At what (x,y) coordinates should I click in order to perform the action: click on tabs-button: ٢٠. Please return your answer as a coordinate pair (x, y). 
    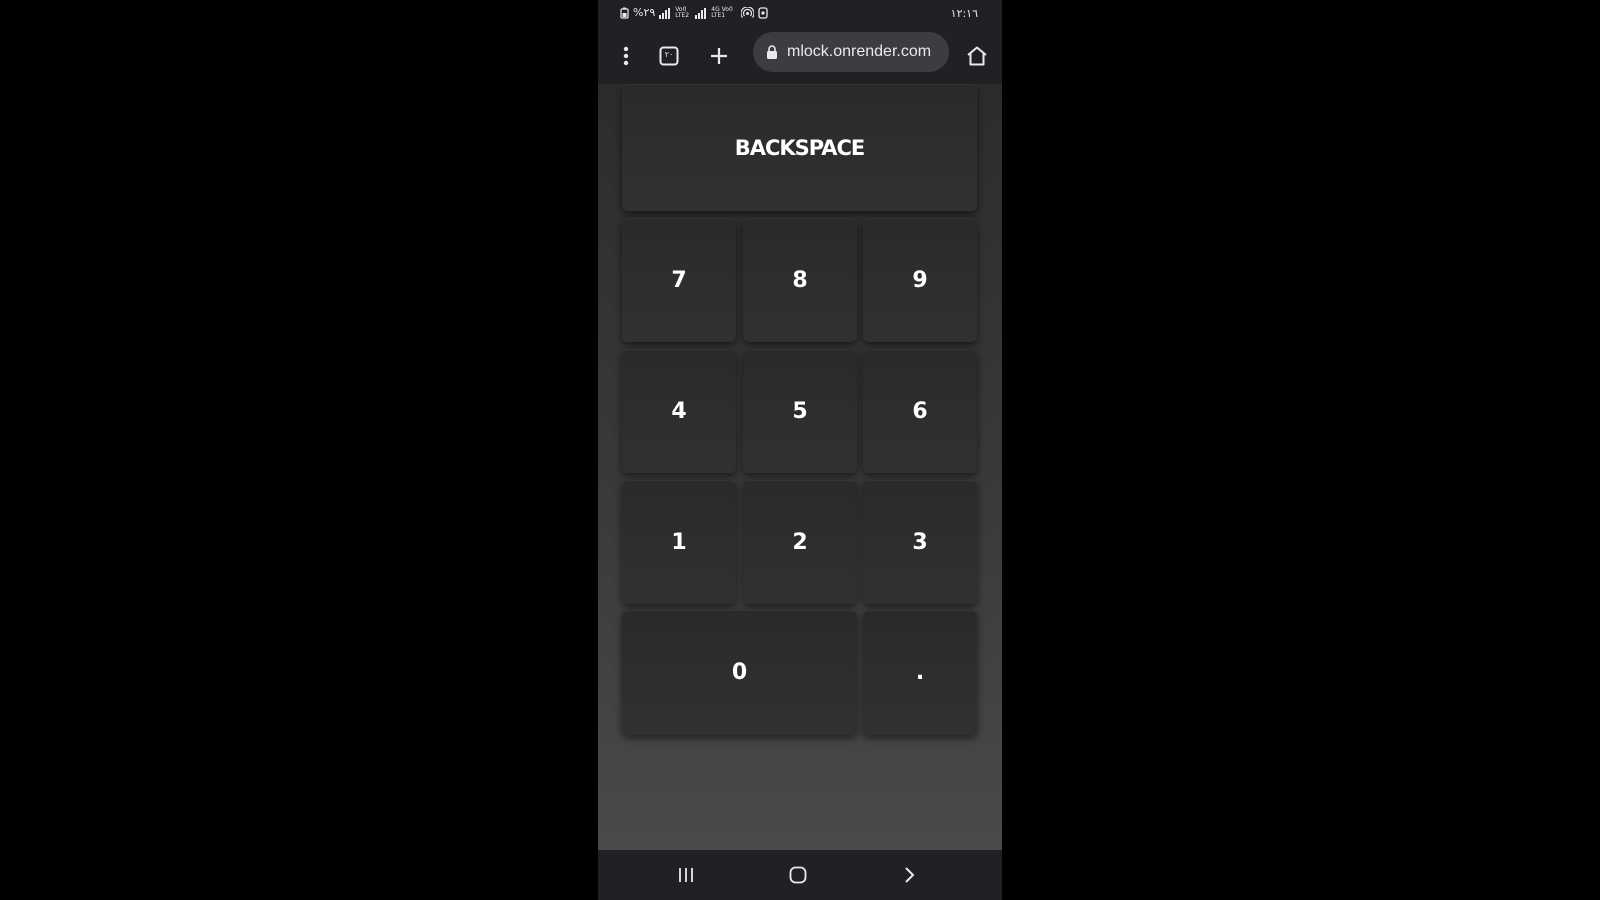
    Looking at the image, I should click on (669, 56).